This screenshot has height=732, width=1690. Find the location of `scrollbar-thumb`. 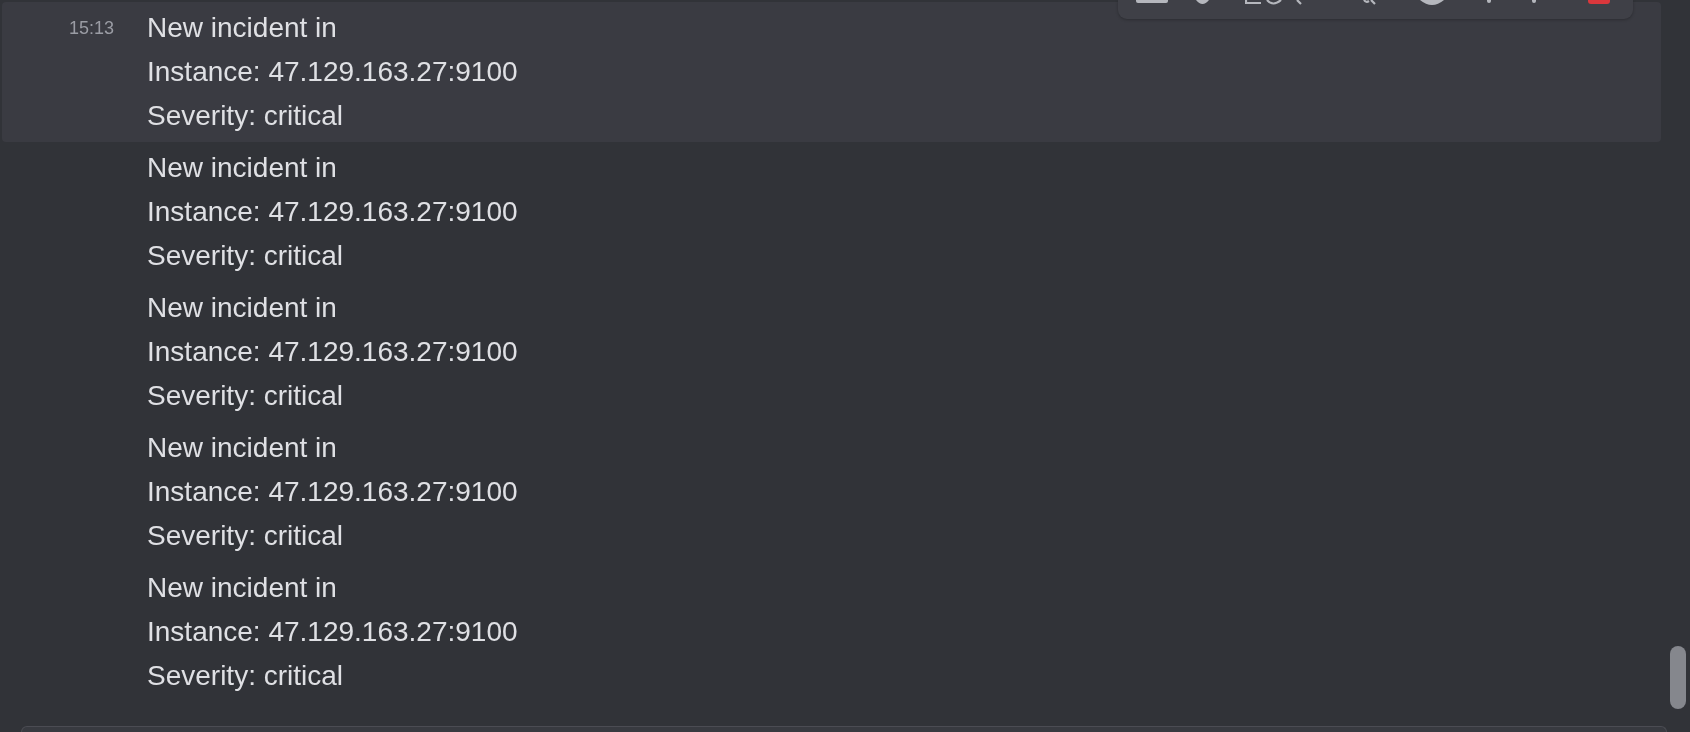

scrollbar-thumb is located at coordinates (1678, 677).